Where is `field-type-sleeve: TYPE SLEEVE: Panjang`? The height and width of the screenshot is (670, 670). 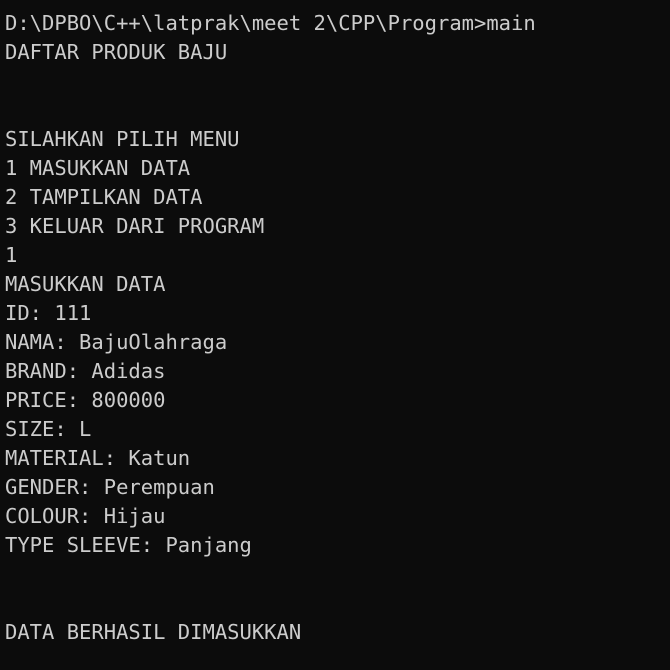
field-type-sleeve: TYPE SLEEVE: Panjang is located at coordinates (128, 545).